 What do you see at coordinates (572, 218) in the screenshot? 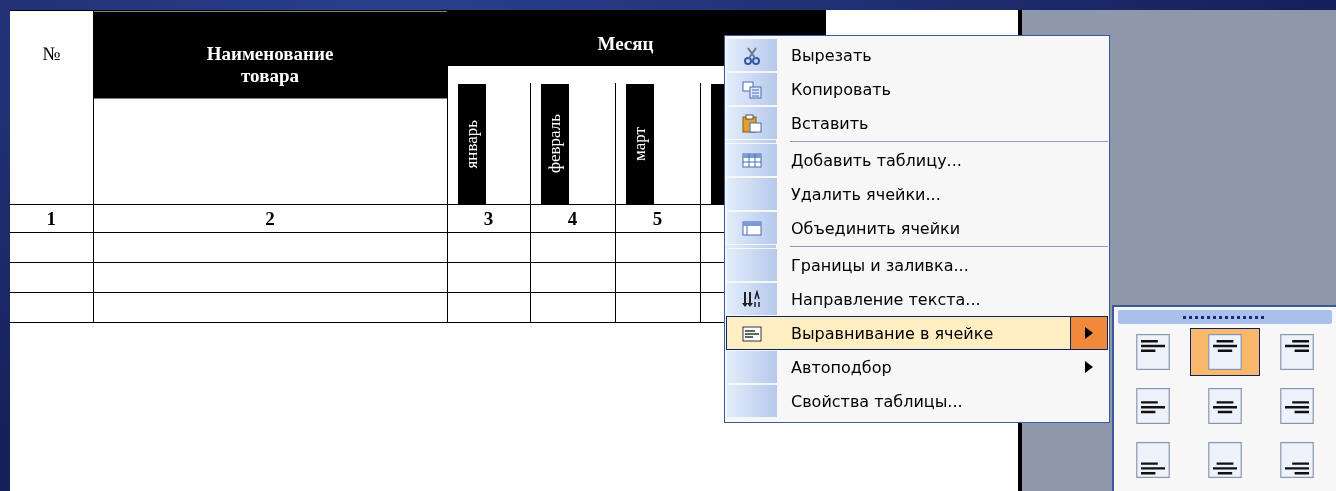
I see `column-number: 4` at bounding box center [572, 218].